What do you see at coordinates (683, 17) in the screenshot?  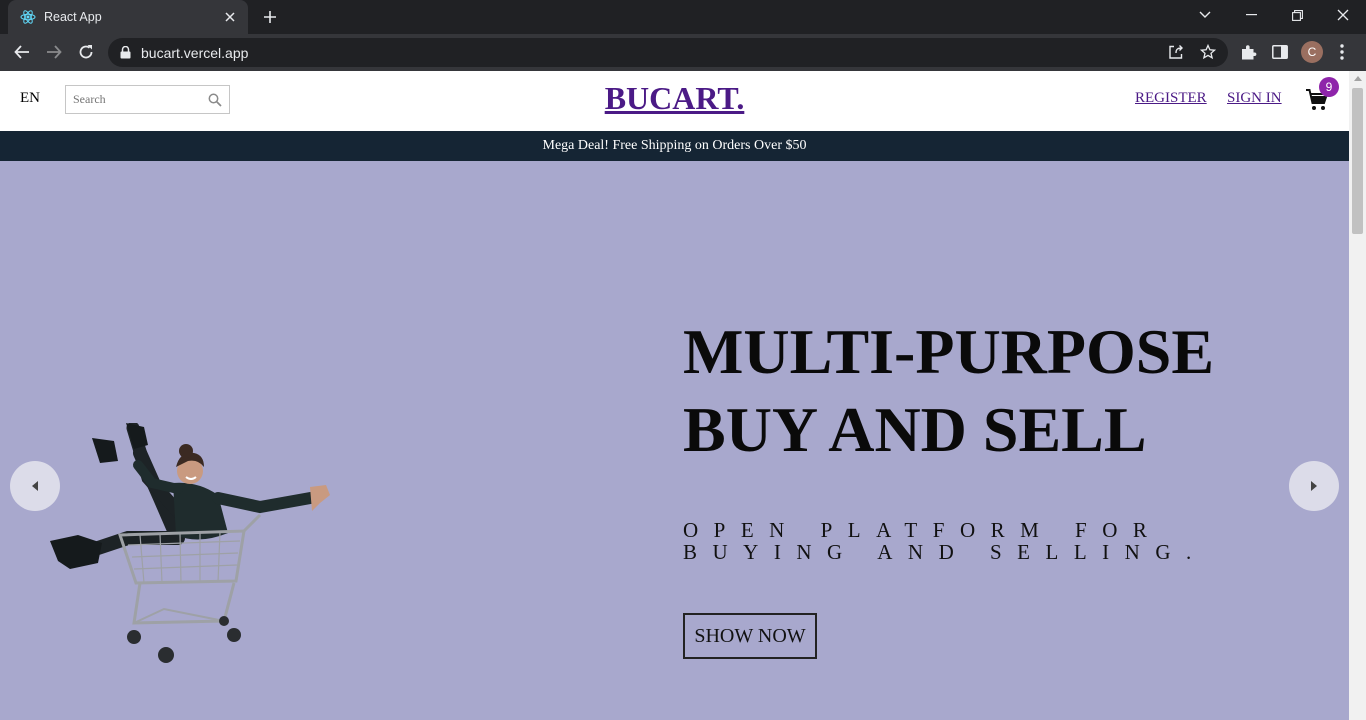 I see `browser-tab-strip: React App` at bounding box center [683, 17].